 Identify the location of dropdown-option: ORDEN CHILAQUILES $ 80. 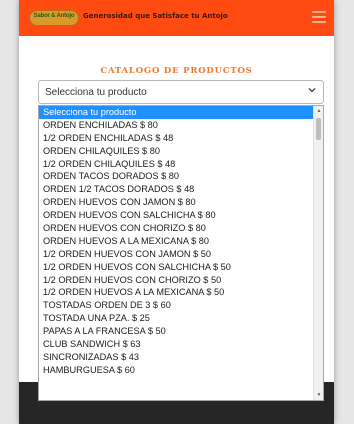
(176, 151).